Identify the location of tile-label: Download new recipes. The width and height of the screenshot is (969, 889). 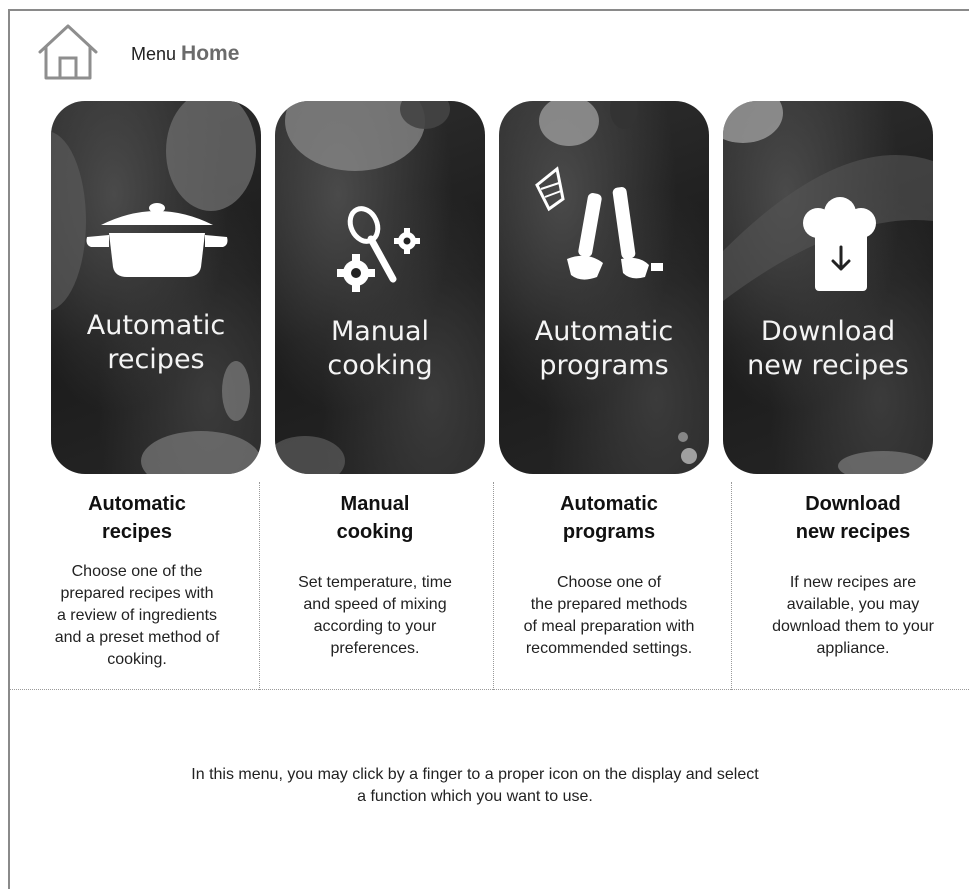
(828, 348).